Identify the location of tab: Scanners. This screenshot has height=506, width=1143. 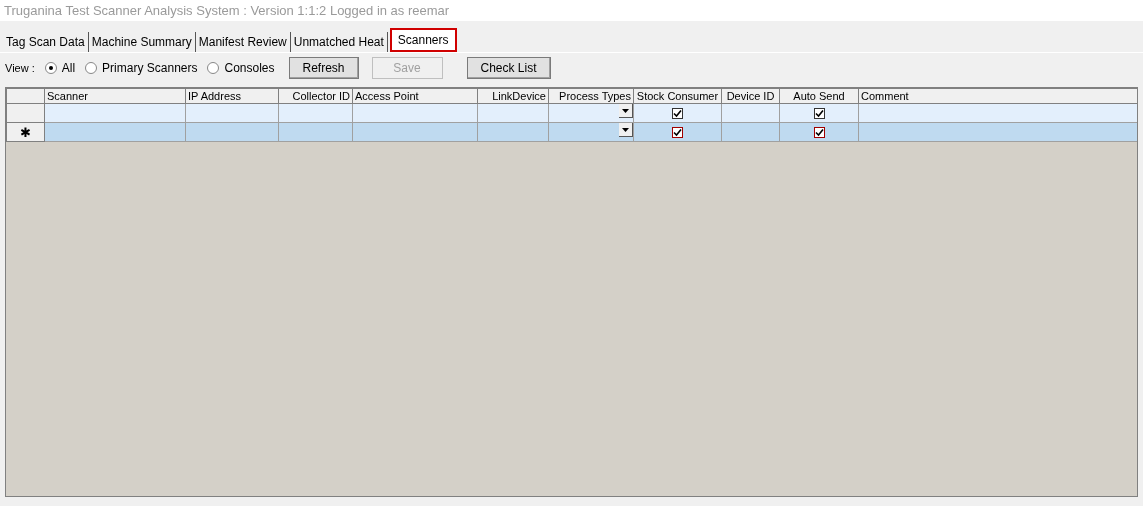
(423, 40).